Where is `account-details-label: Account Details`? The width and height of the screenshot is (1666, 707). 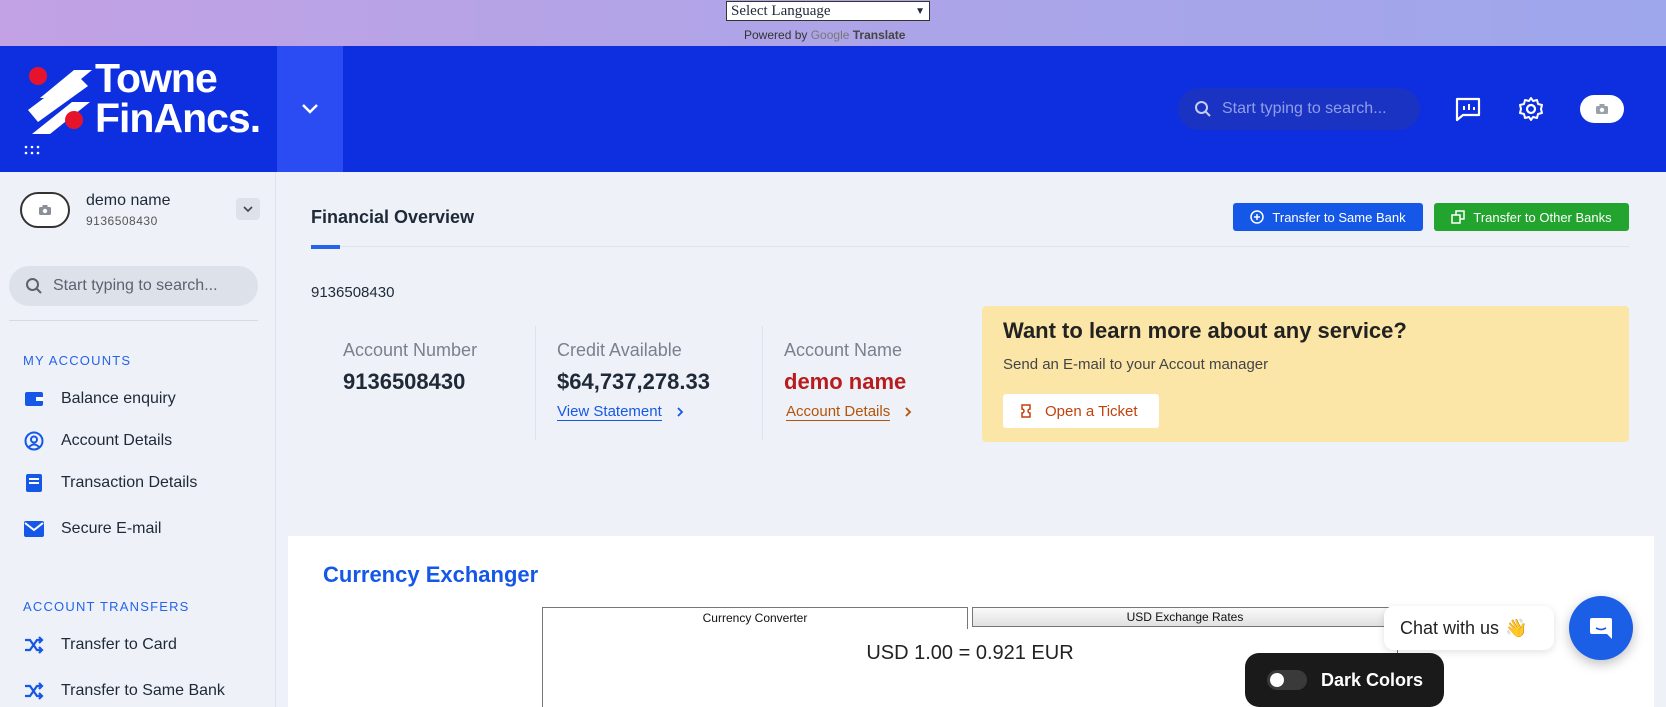 account-details-label: Account Details is located at coordinates (838, 412).